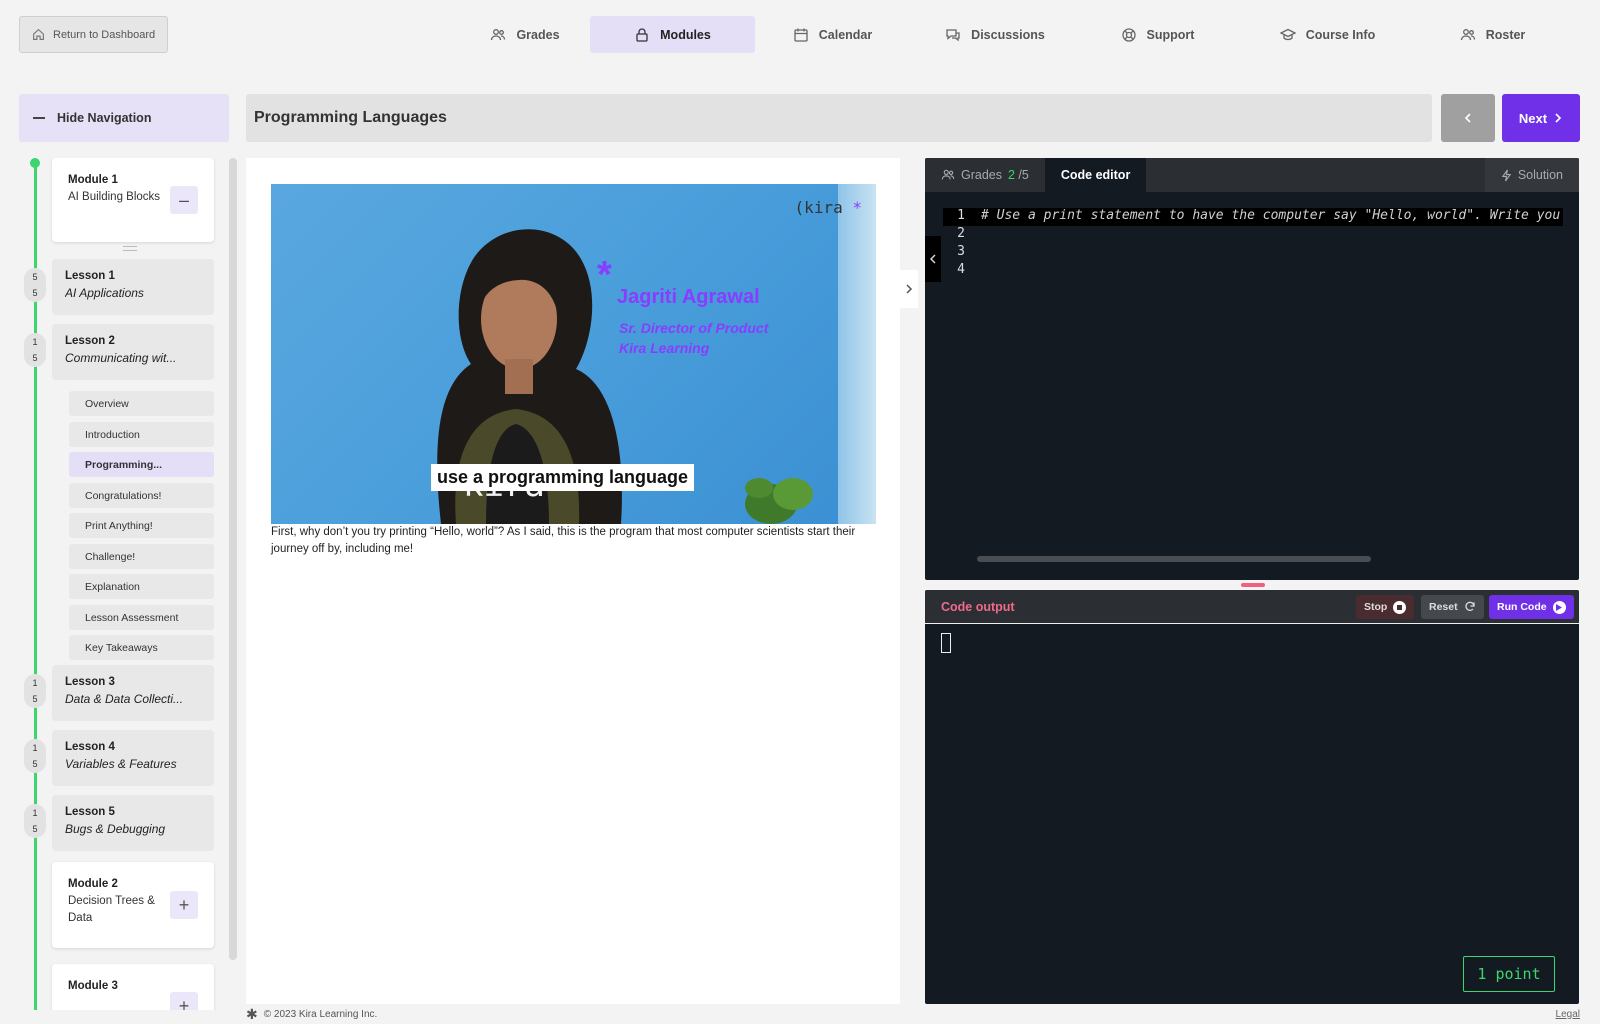  I want to click on expand-module-2-button: +, so click(184, 905).